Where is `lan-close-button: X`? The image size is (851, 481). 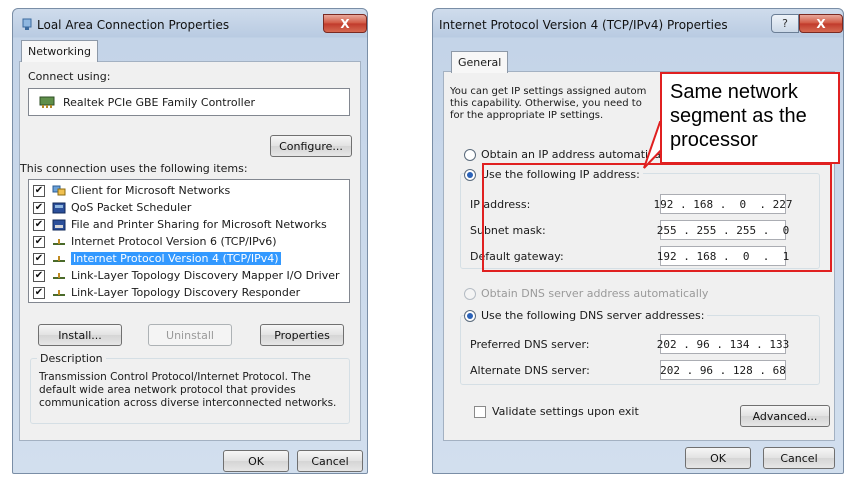
lan-close-button: X is located at coordinates (345, 23).